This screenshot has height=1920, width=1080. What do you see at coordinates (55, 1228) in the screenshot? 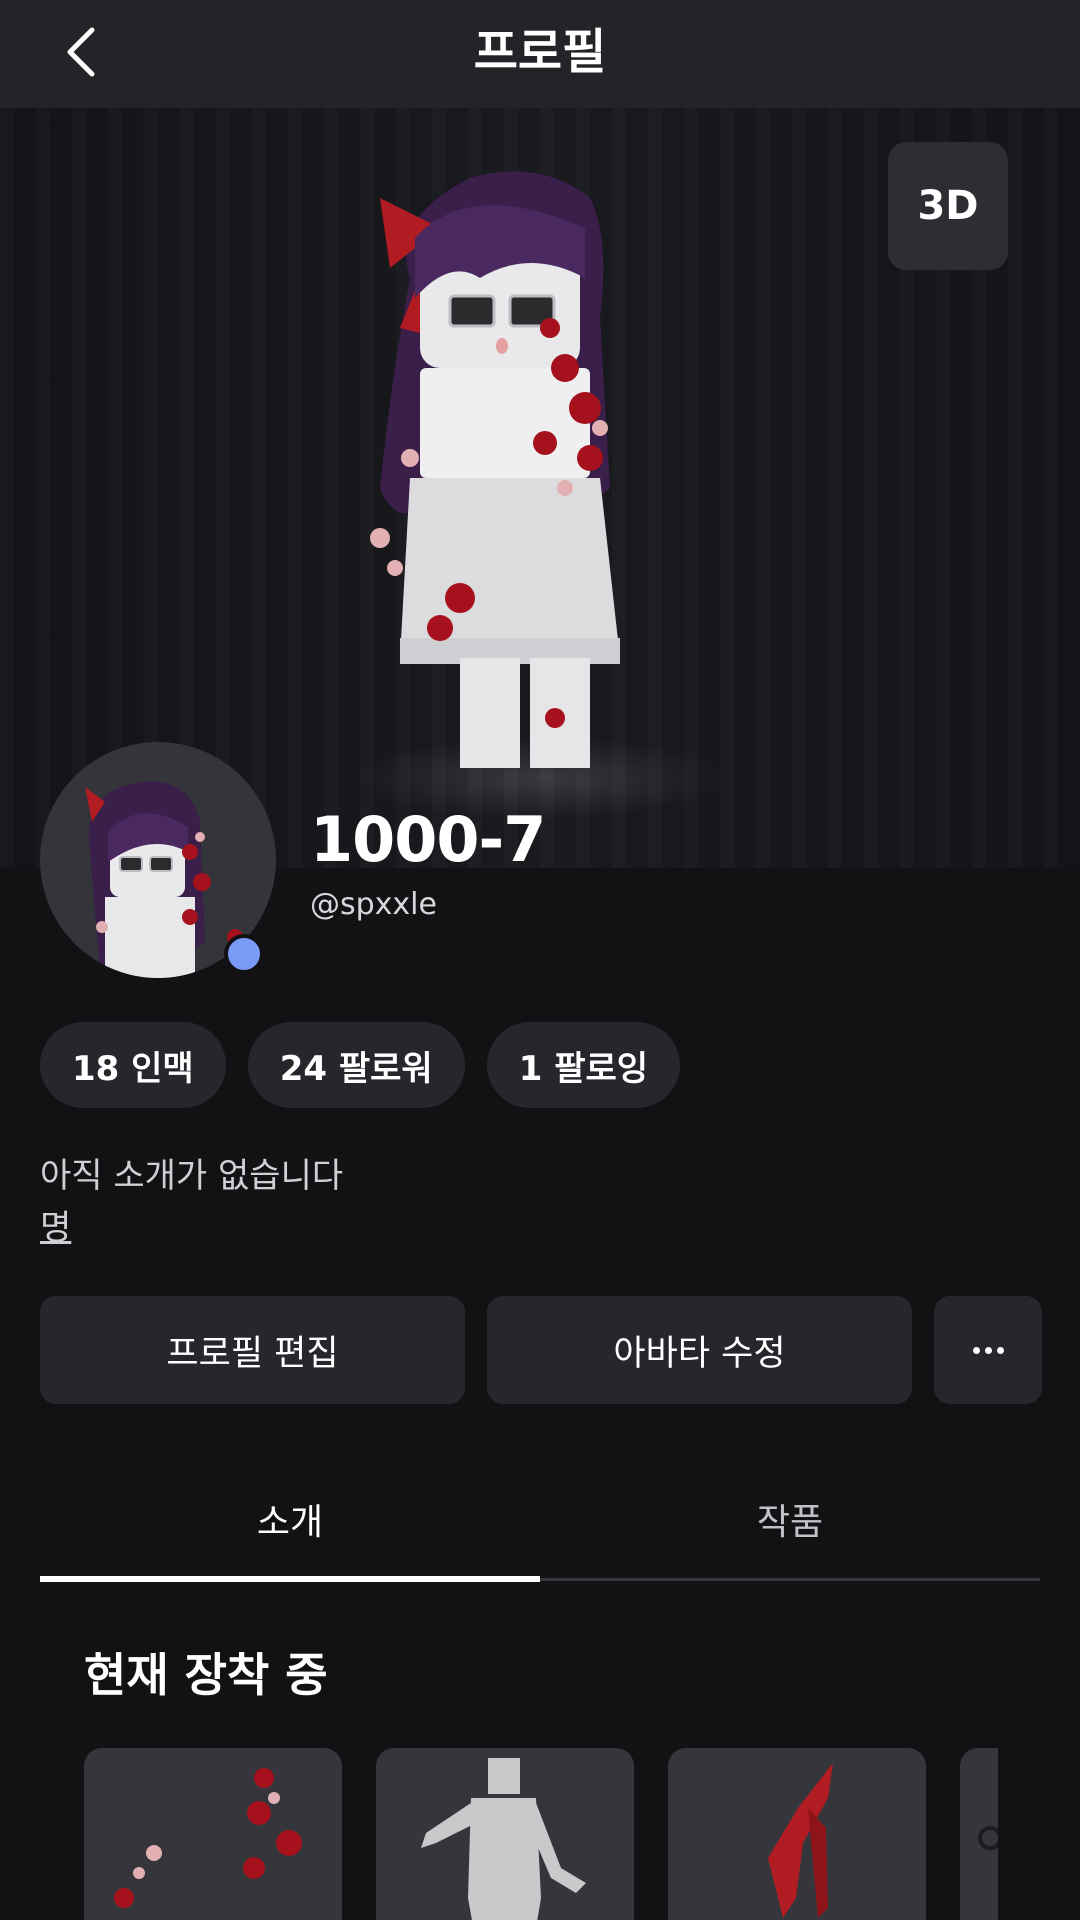
I see `bio-more-link: 명` at bounding box center [55, 1228].